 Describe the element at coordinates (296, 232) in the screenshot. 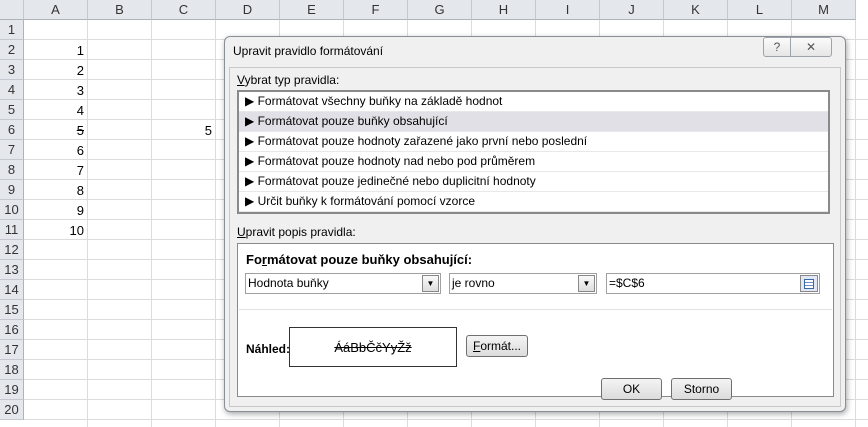

I see `edit-rule-description-label: Upravit popis pravidla:` at that location.